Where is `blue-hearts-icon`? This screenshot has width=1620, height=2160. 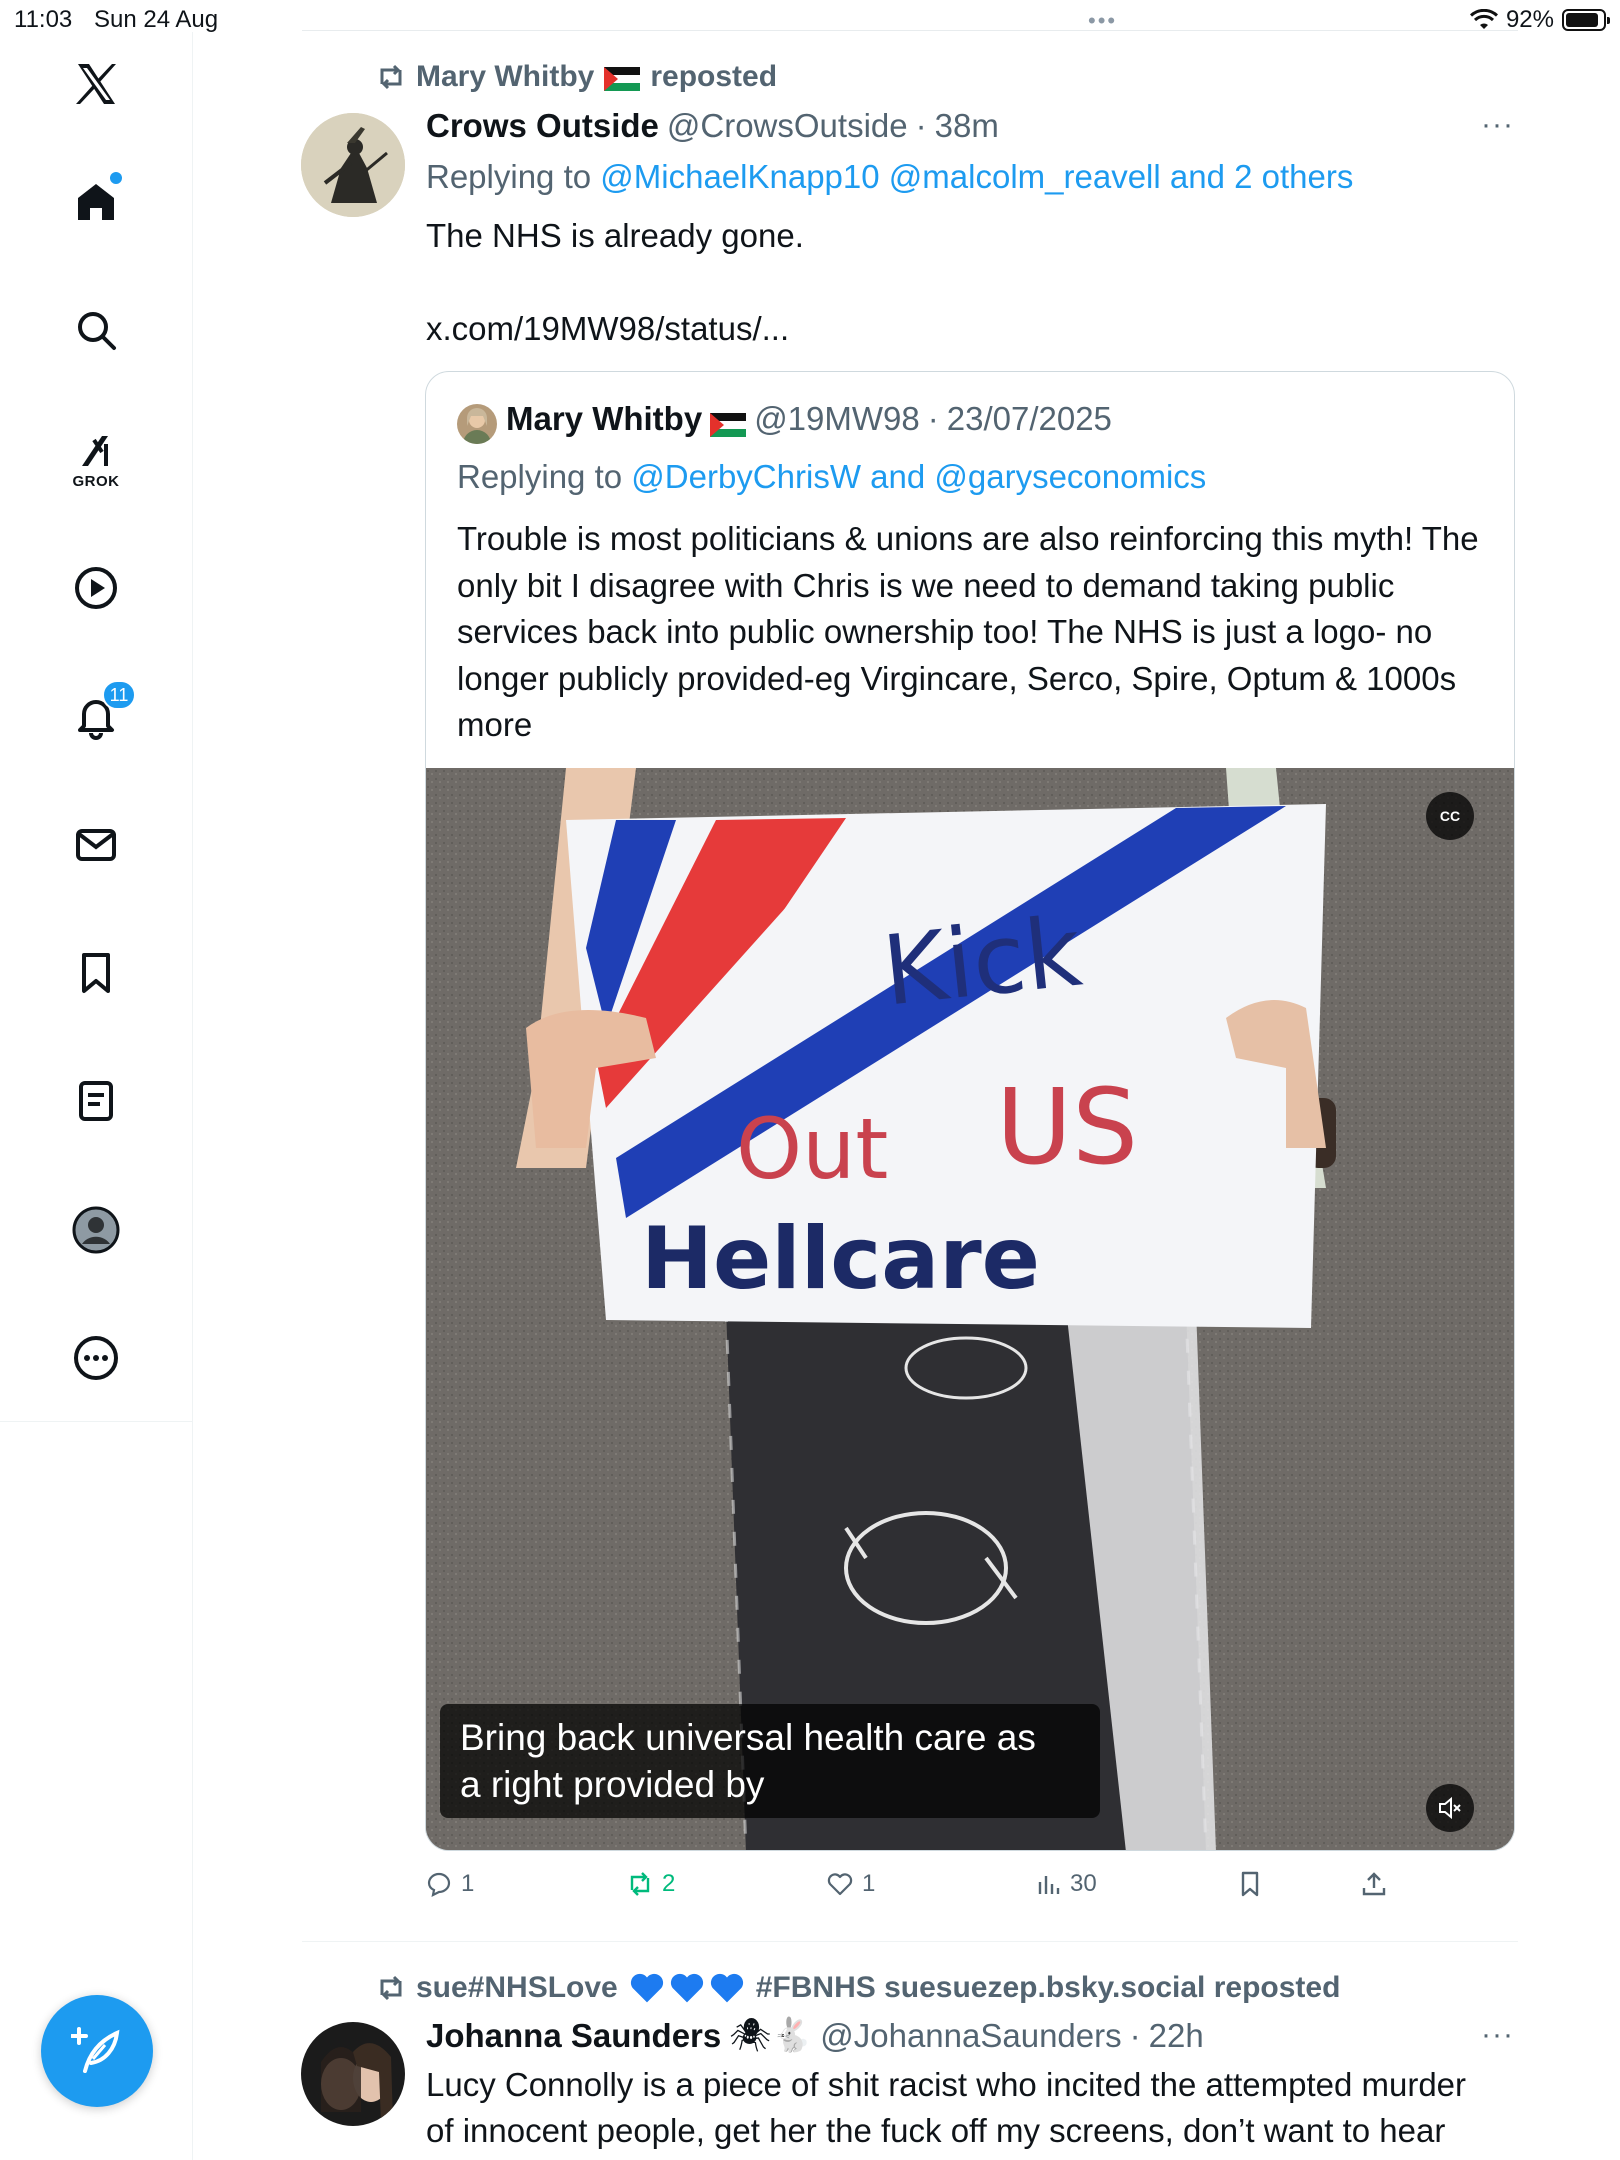 blue-hearts-icon is located at coordinates (687, 1988).